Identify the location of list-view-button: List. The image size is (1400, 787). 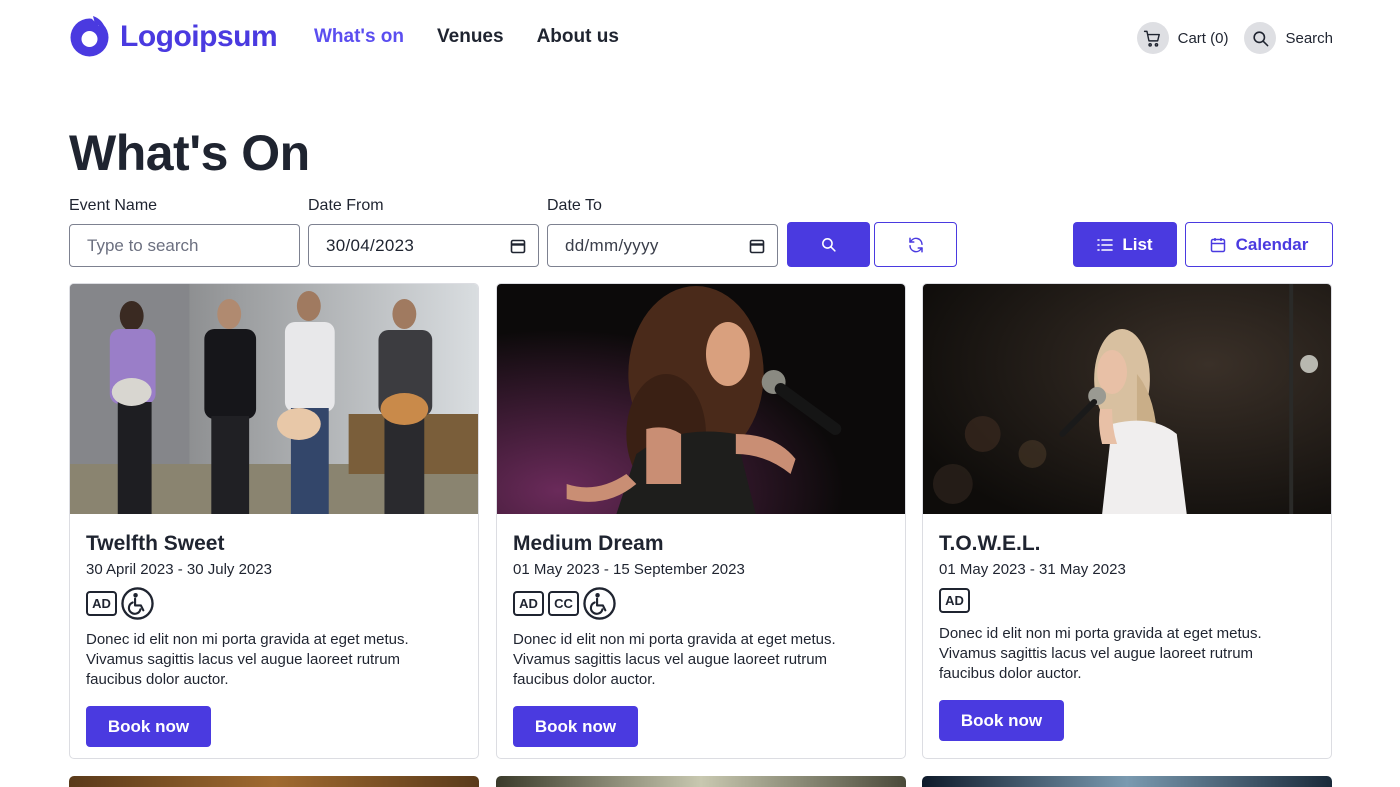
(1125, 244).